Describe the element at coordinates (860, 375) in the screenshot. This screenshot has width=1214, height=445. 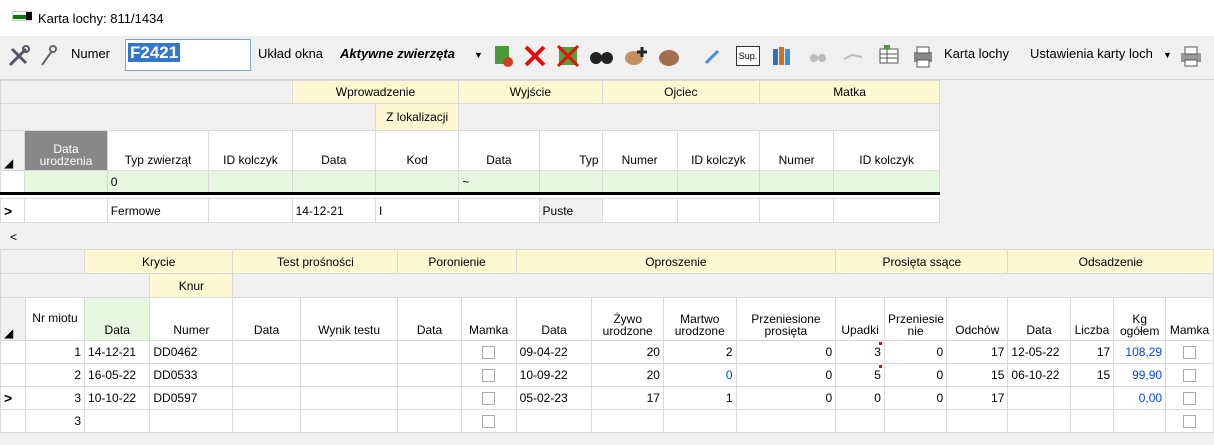
I see `upadki-cell: 5` at that location.